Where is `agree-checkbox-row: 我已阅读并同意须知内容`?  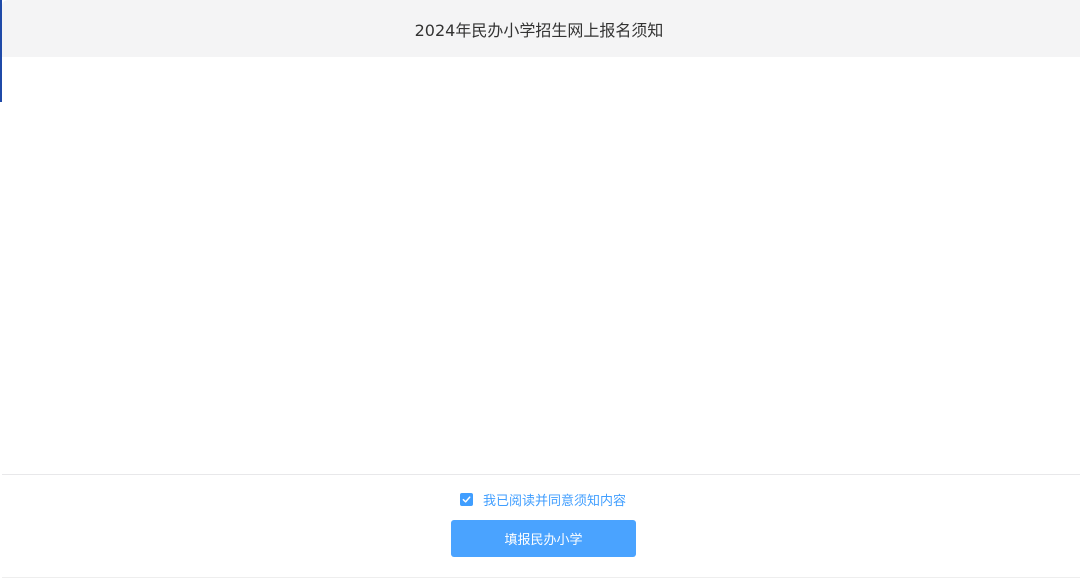 agree-checkbox-row: 我已阅读并同意须知内容 is located at coordinates (543, 499).